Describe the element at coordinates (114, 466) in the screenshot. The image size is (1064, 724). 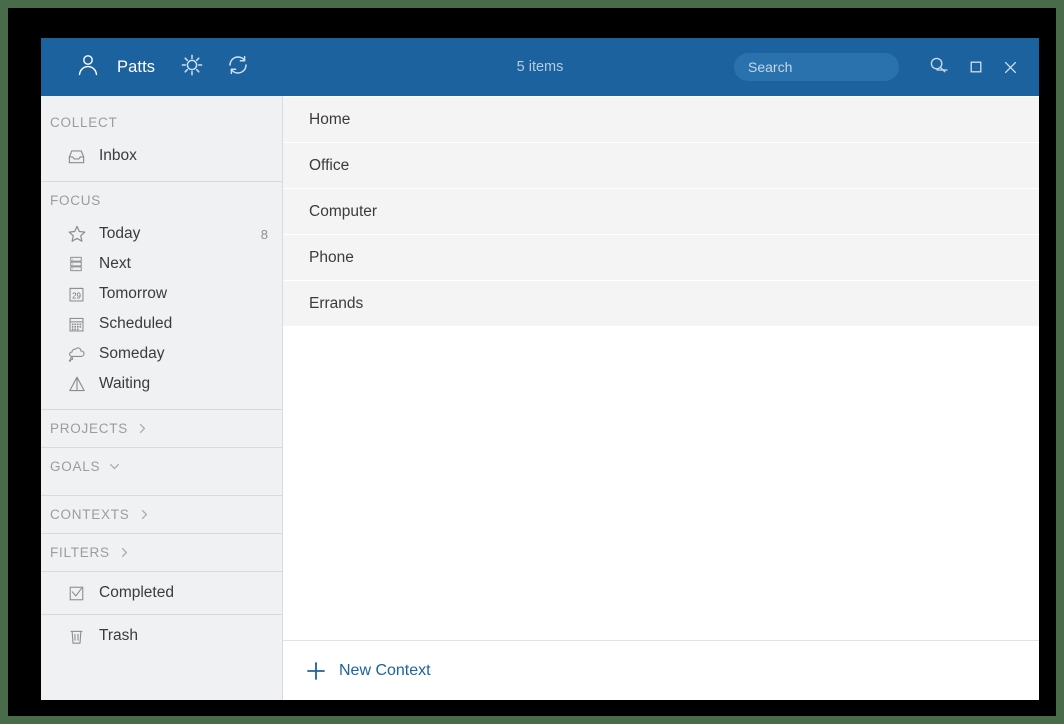
I see `chevron-down-icon` at that location.